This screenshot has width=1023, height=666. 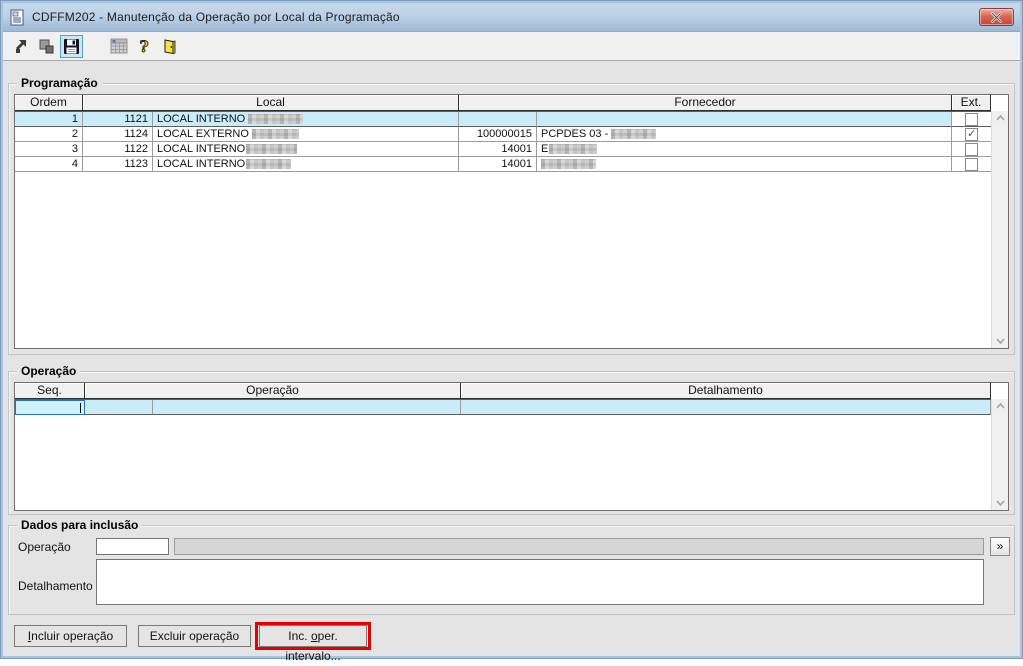 What do you see at coordinates (118, 164) in the screenshot?
I see `cell-local-code: 1123` at bounding box center [118, 164].